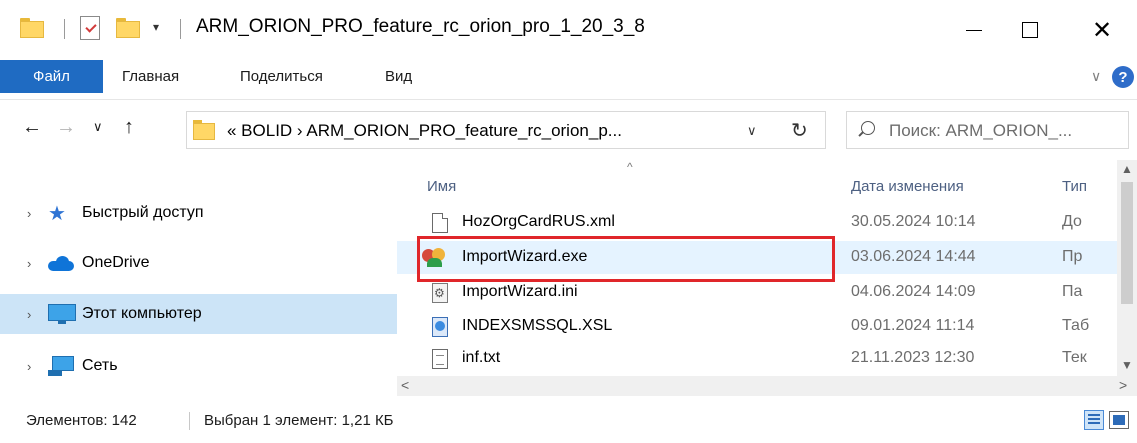 This screenshot has width=1137, height=443. I want to click on nav-item-this-pc: › Этот компьютер, so click(198, 314).